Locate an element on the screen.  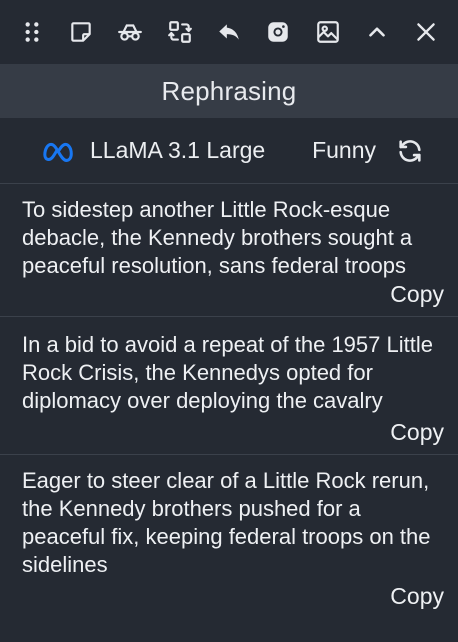
toolbar is located at coordinates (229, 32).